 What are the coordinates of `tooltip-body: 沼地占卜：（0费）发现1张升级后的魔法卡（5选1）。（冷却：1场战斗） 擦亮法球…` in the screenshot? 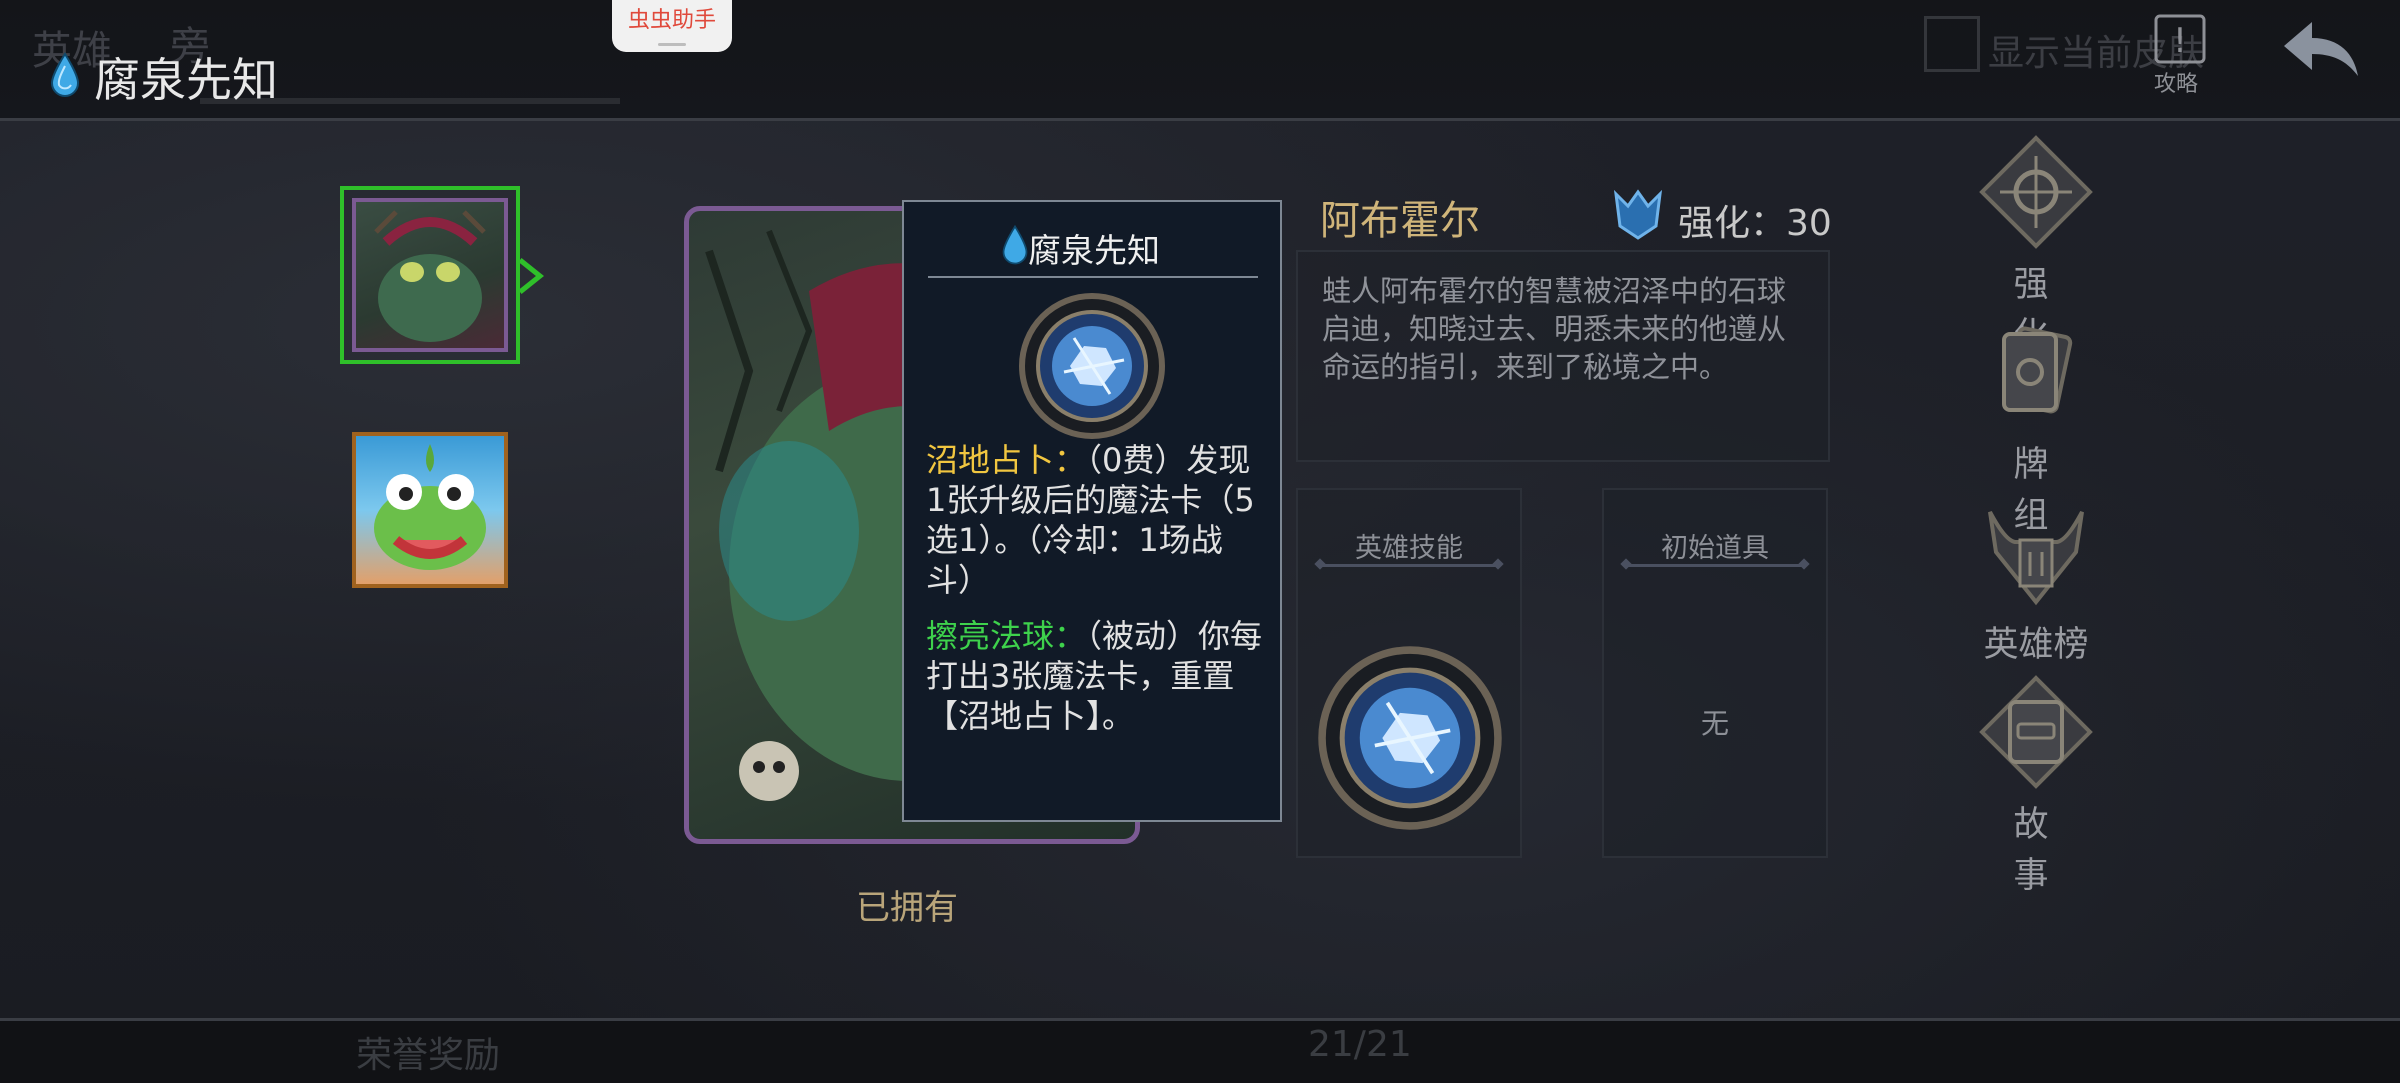 It's located at (1096, 588).